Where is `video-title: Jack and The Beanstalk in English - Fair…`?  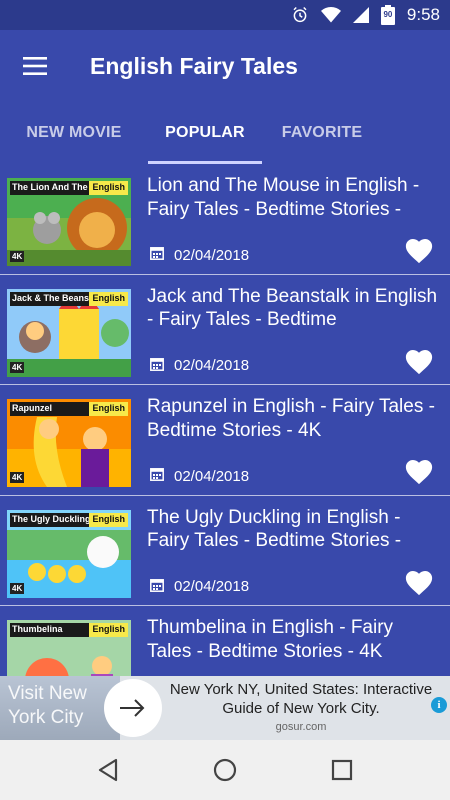
video-title: Jack and The Beanstalk in English - Fair… is located at coordinates (293, 309).